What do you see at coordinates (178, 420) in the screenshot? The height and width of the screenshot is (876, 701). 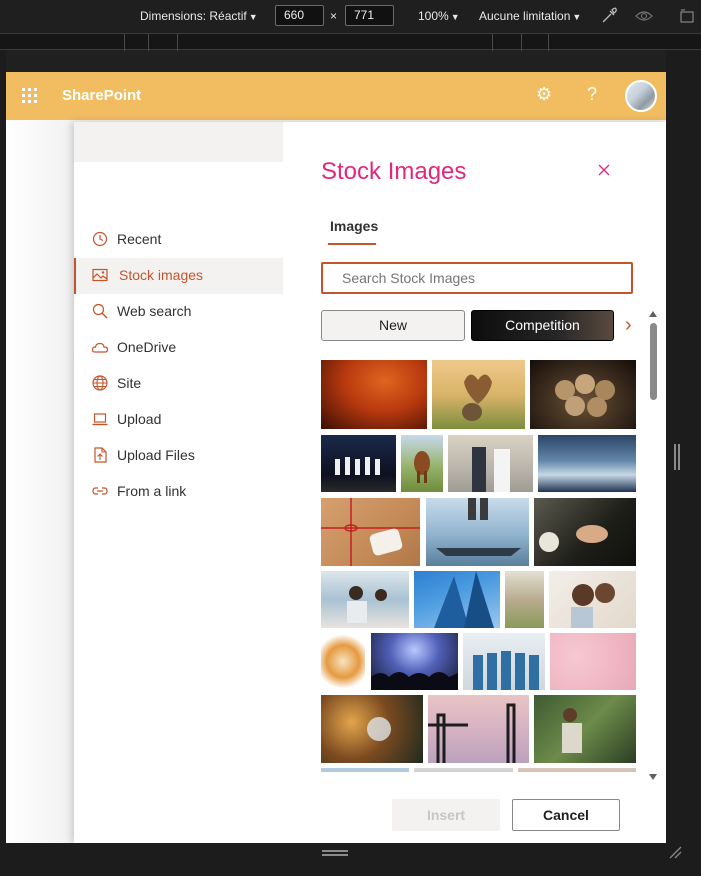 I see `nav-item-upload: Upload` at bounding box center [178, 420].